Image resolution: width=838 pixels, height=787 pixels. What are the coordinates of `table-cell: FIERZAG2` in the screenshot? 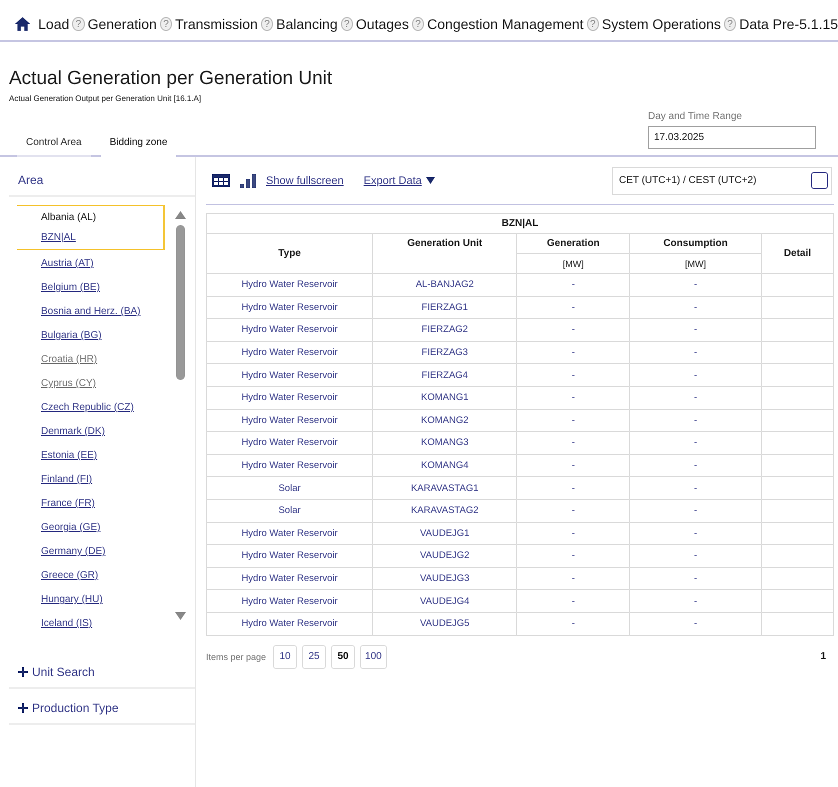 It's located at (444, 330).